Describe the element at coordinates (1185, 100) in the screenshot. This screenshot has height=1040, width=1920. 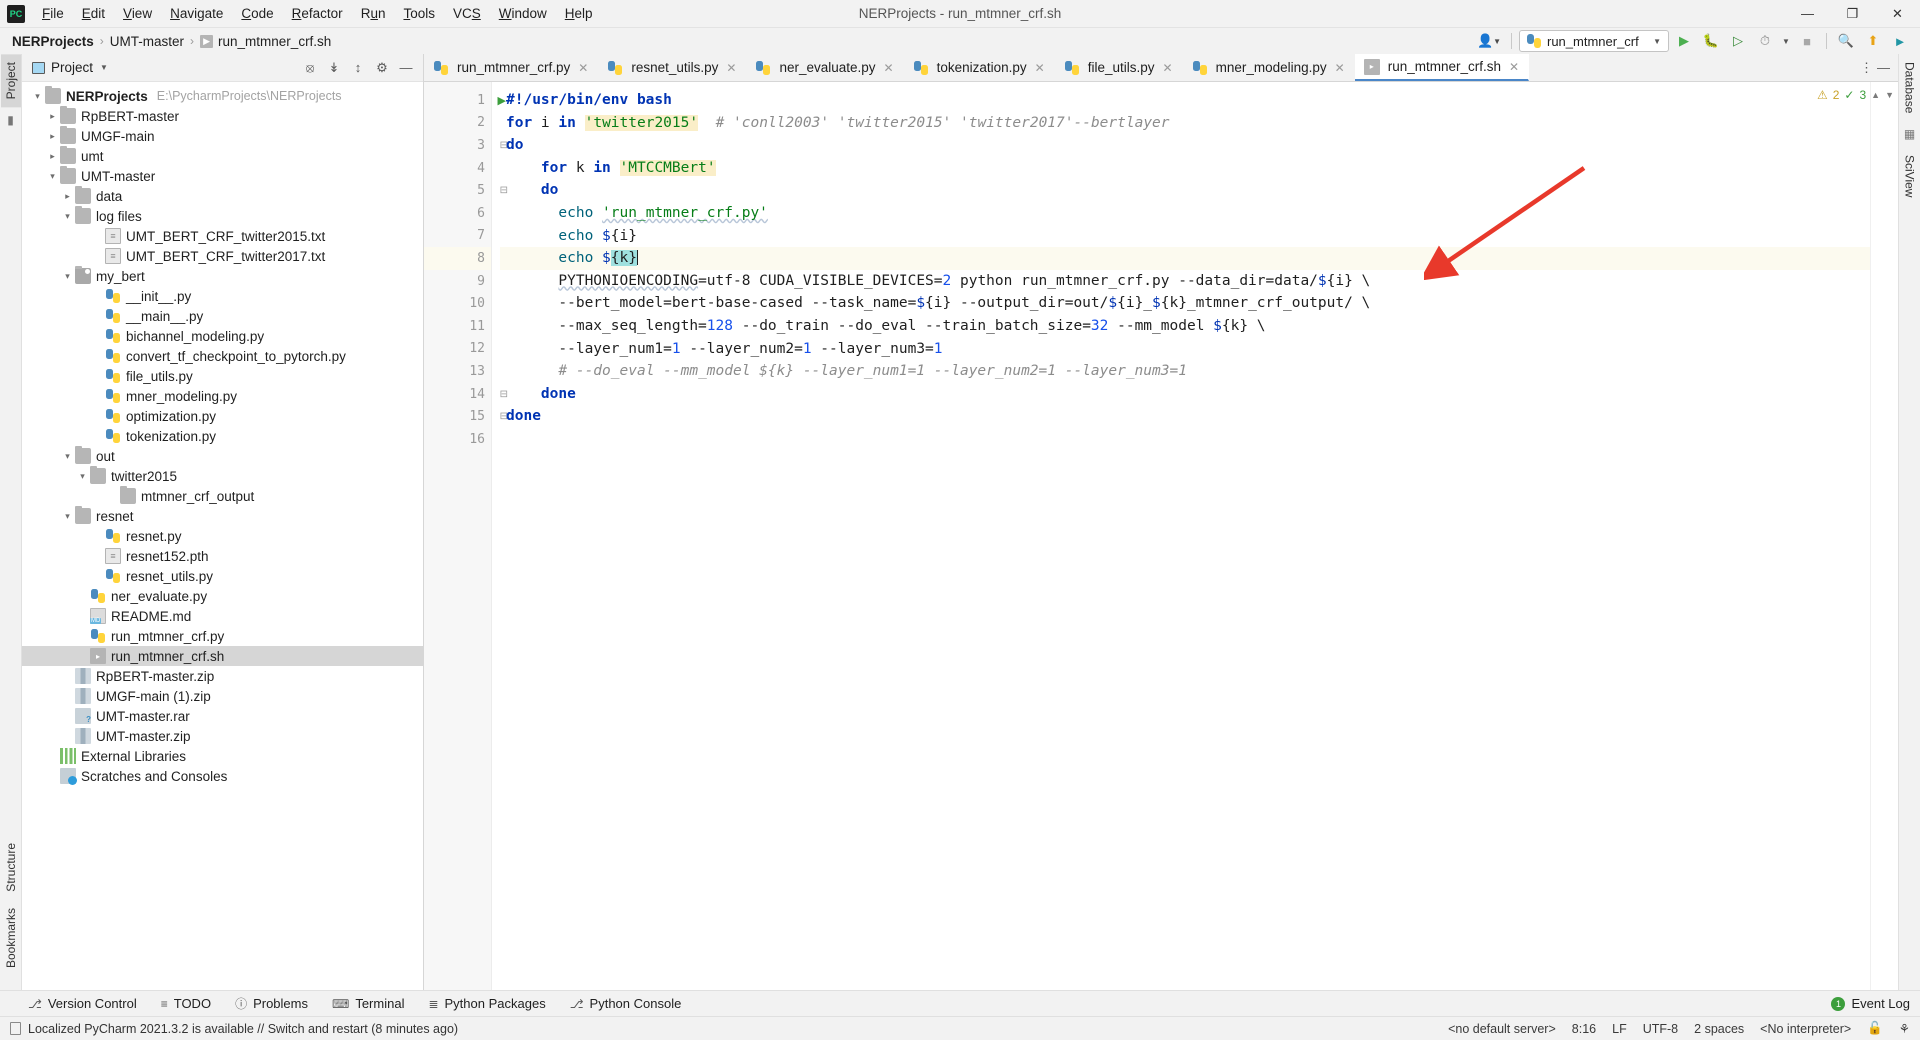
I see `code-line: #!/usr/bin/env bash` at that location.